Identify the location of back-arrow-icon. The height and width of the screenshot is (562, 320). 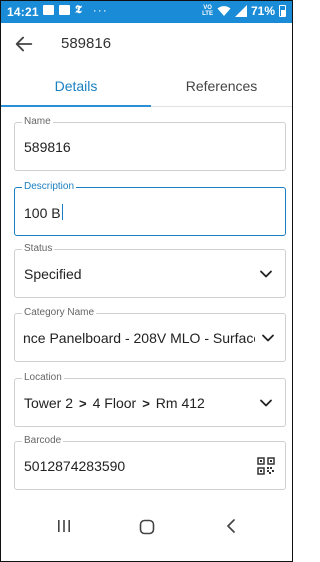
(24, 44).